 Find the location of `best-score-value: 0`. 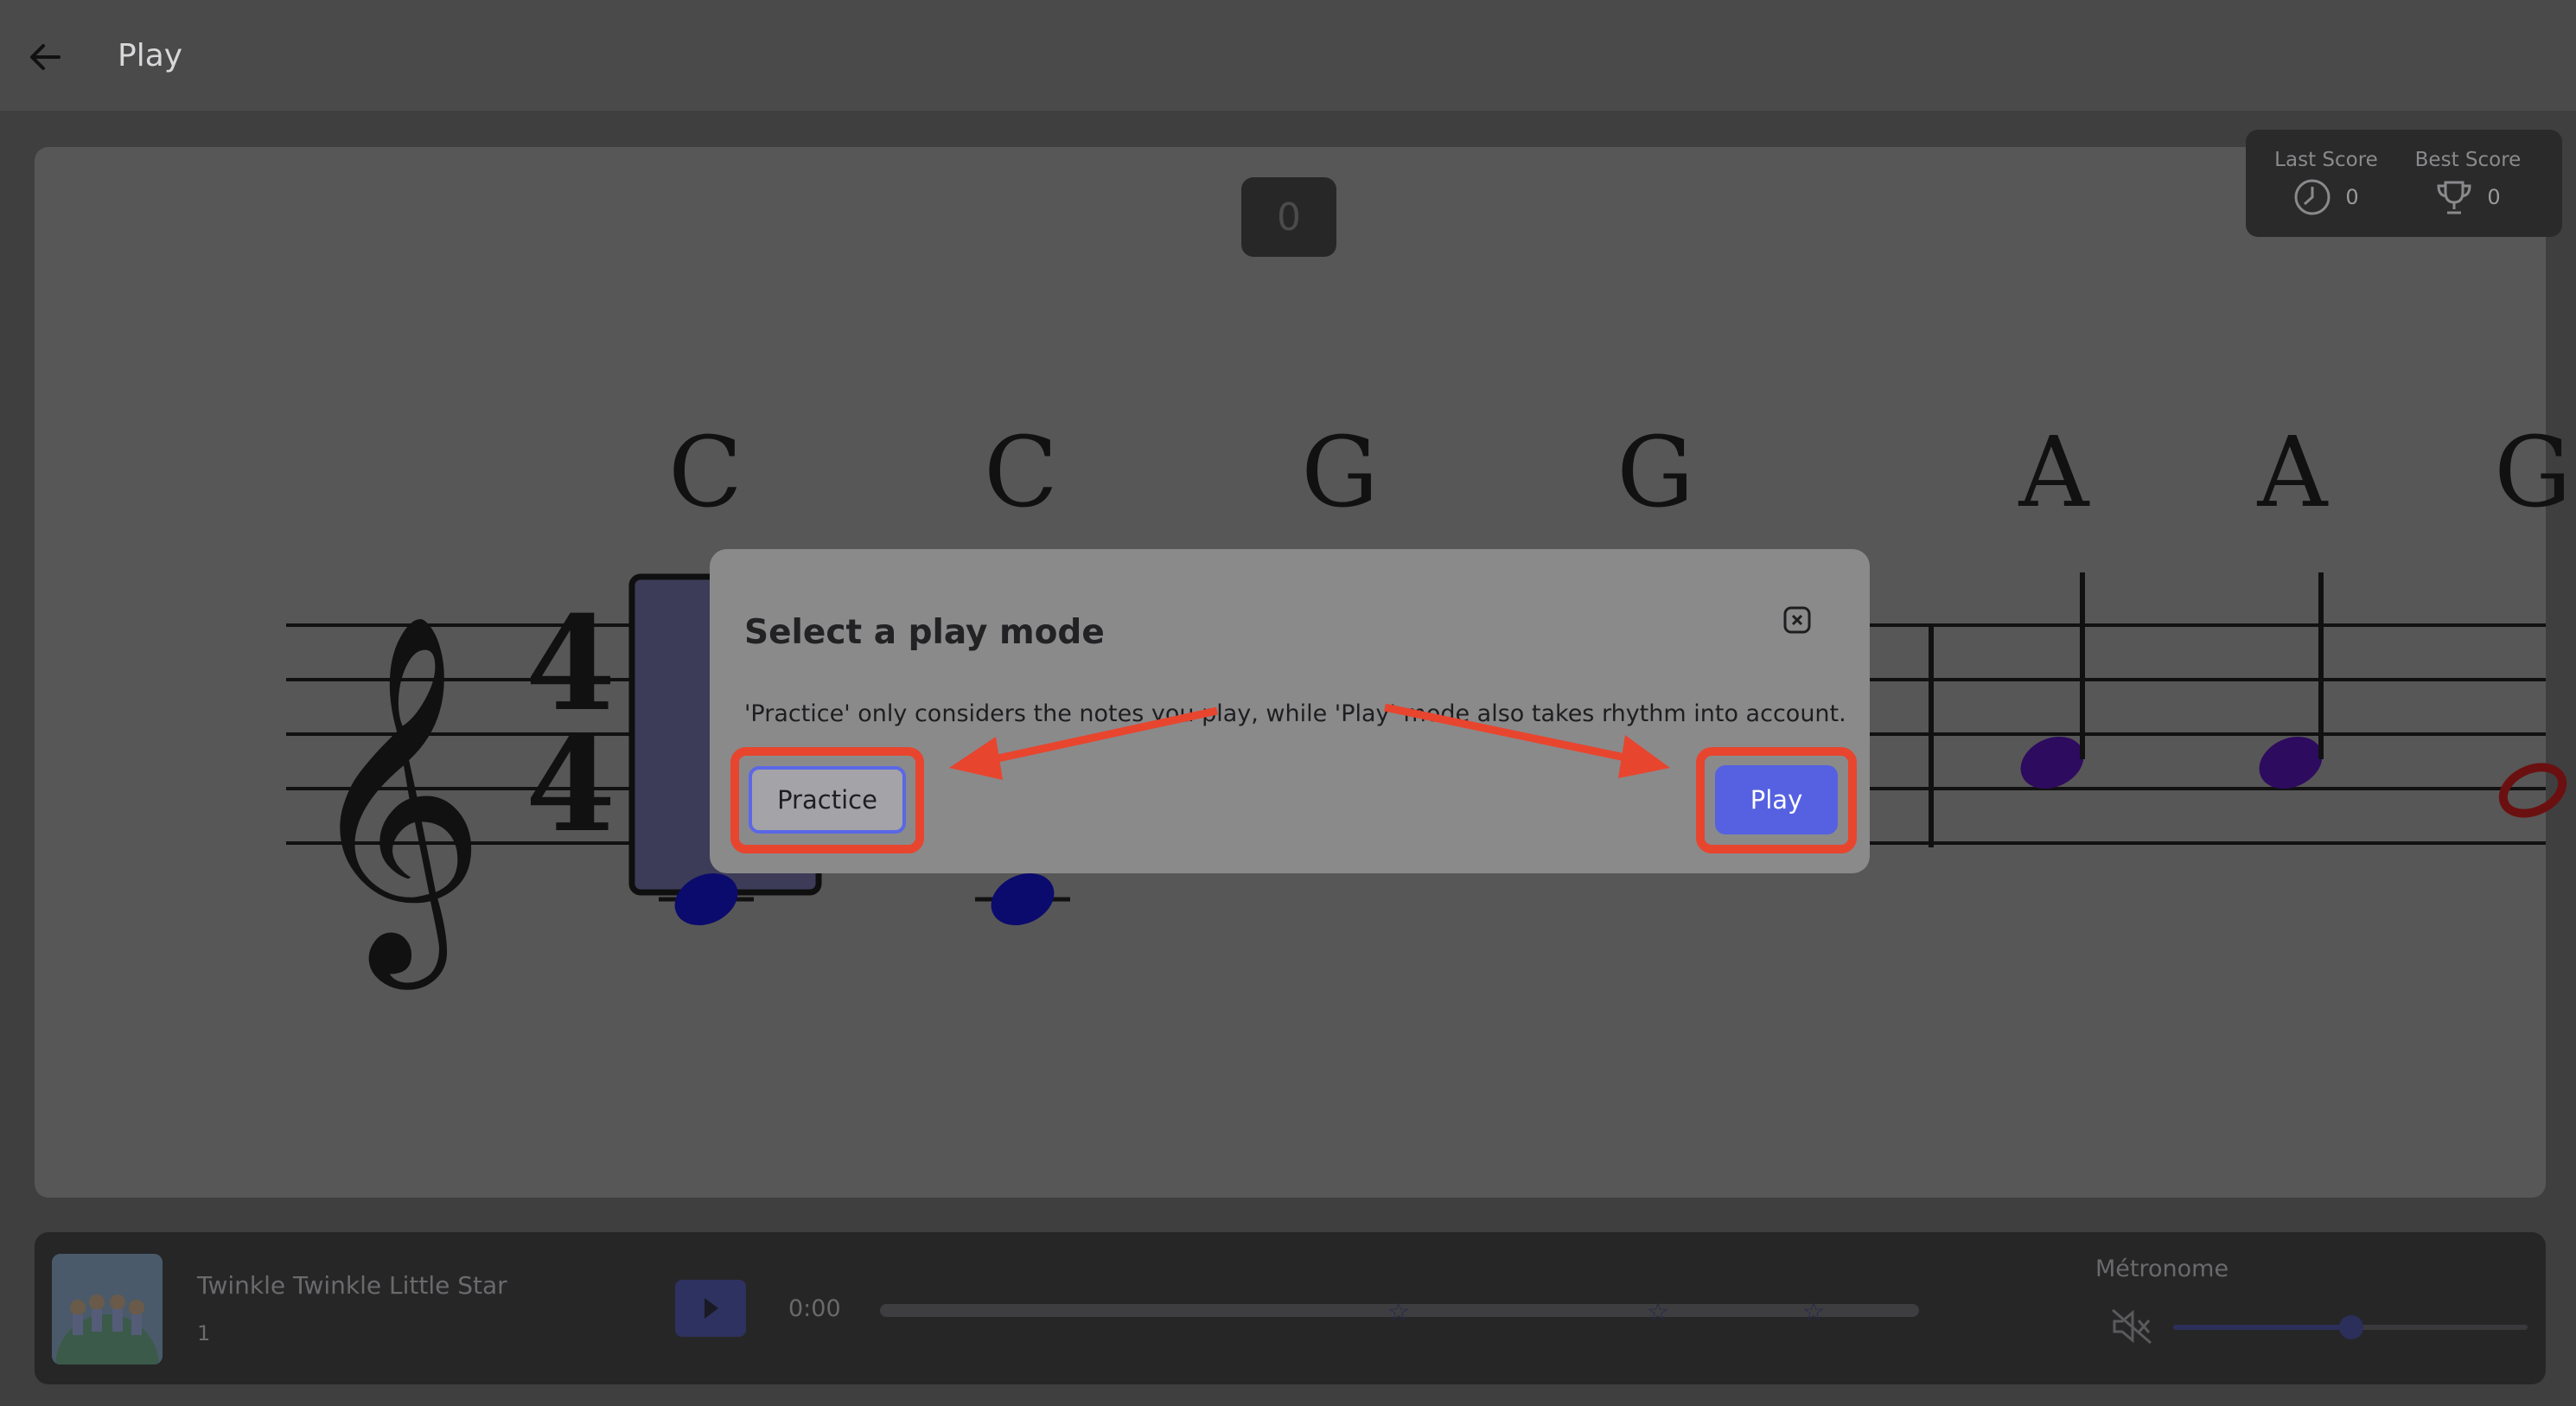

best-score-value: 0 is located at coordinates (2494, 197).